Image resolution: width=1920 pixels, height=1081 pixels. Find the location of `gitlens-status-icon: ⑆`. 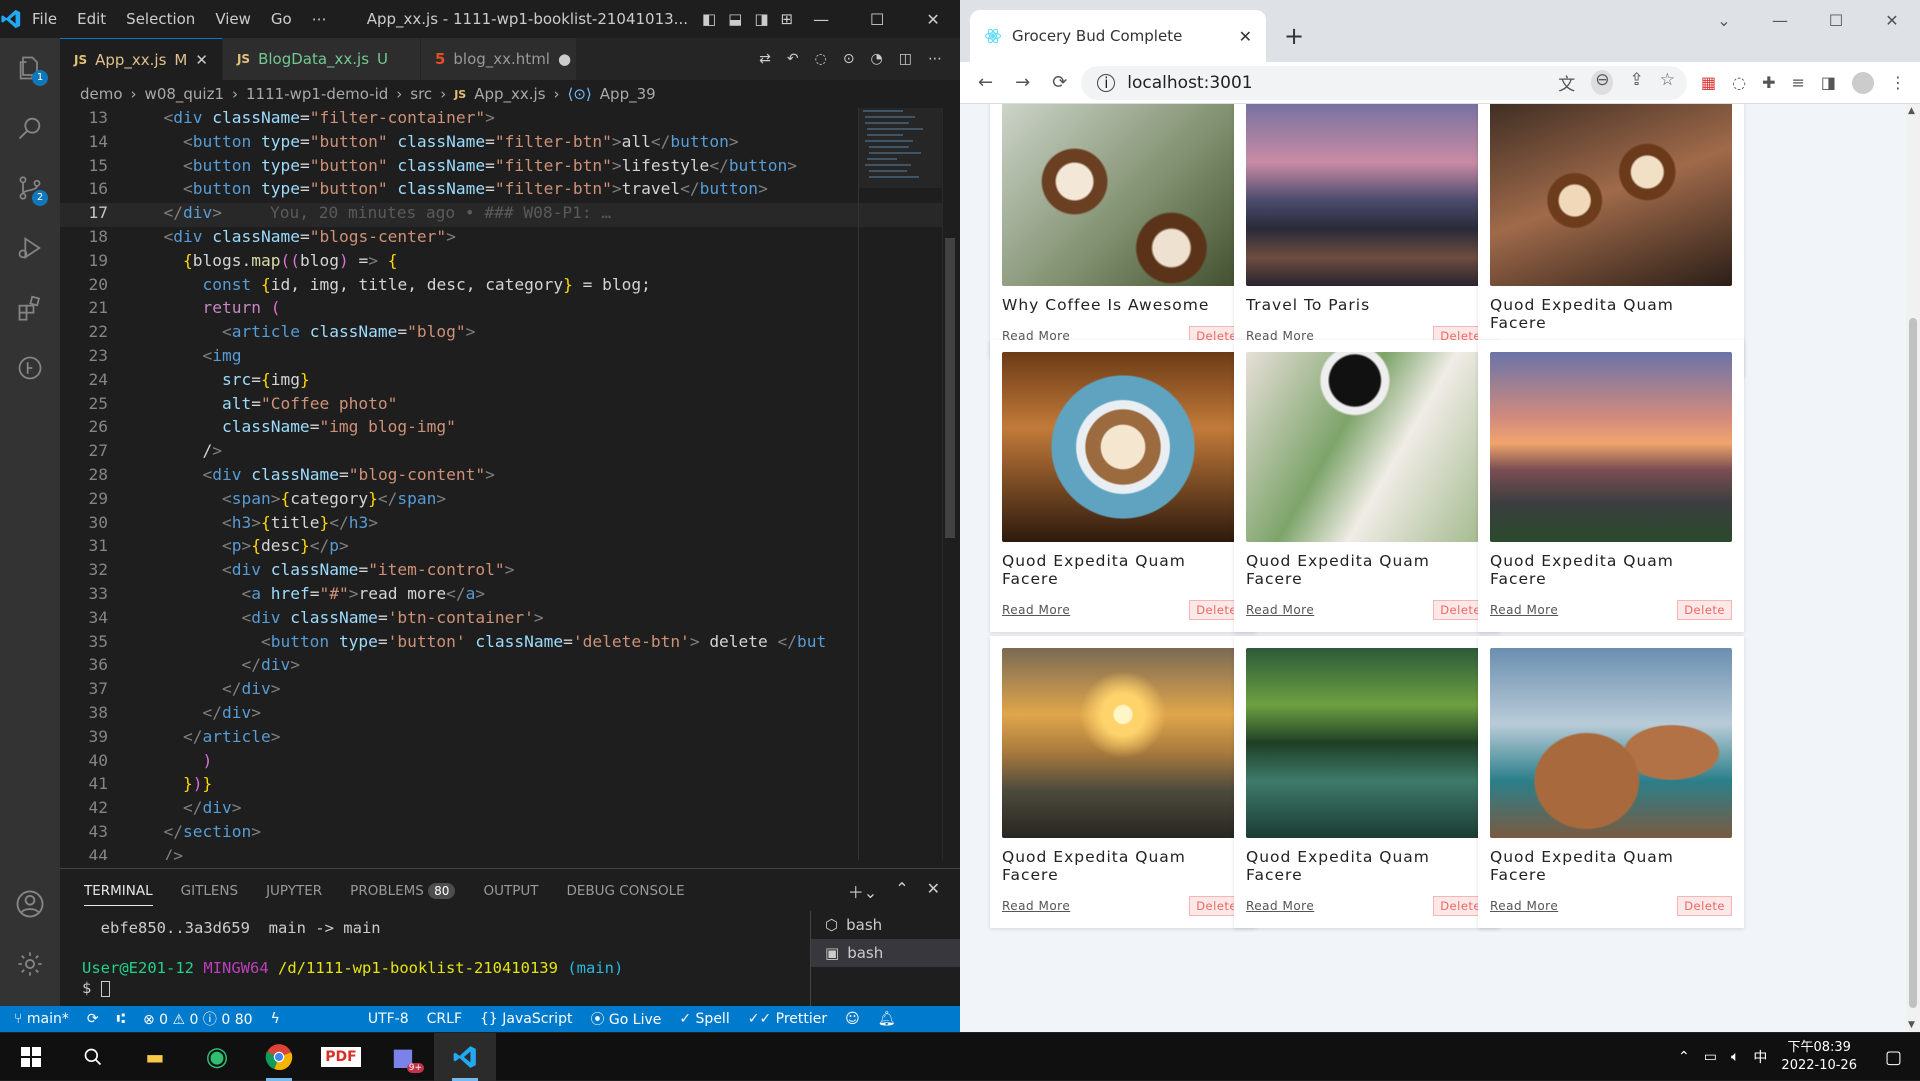

gitlens-status-icon: ⑆ is located at coordinates (121, 1019).